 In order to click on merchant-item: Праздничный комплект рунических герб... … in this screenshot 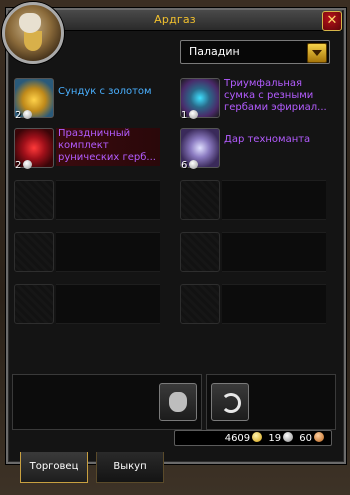, I will do `click(87, 147)`.